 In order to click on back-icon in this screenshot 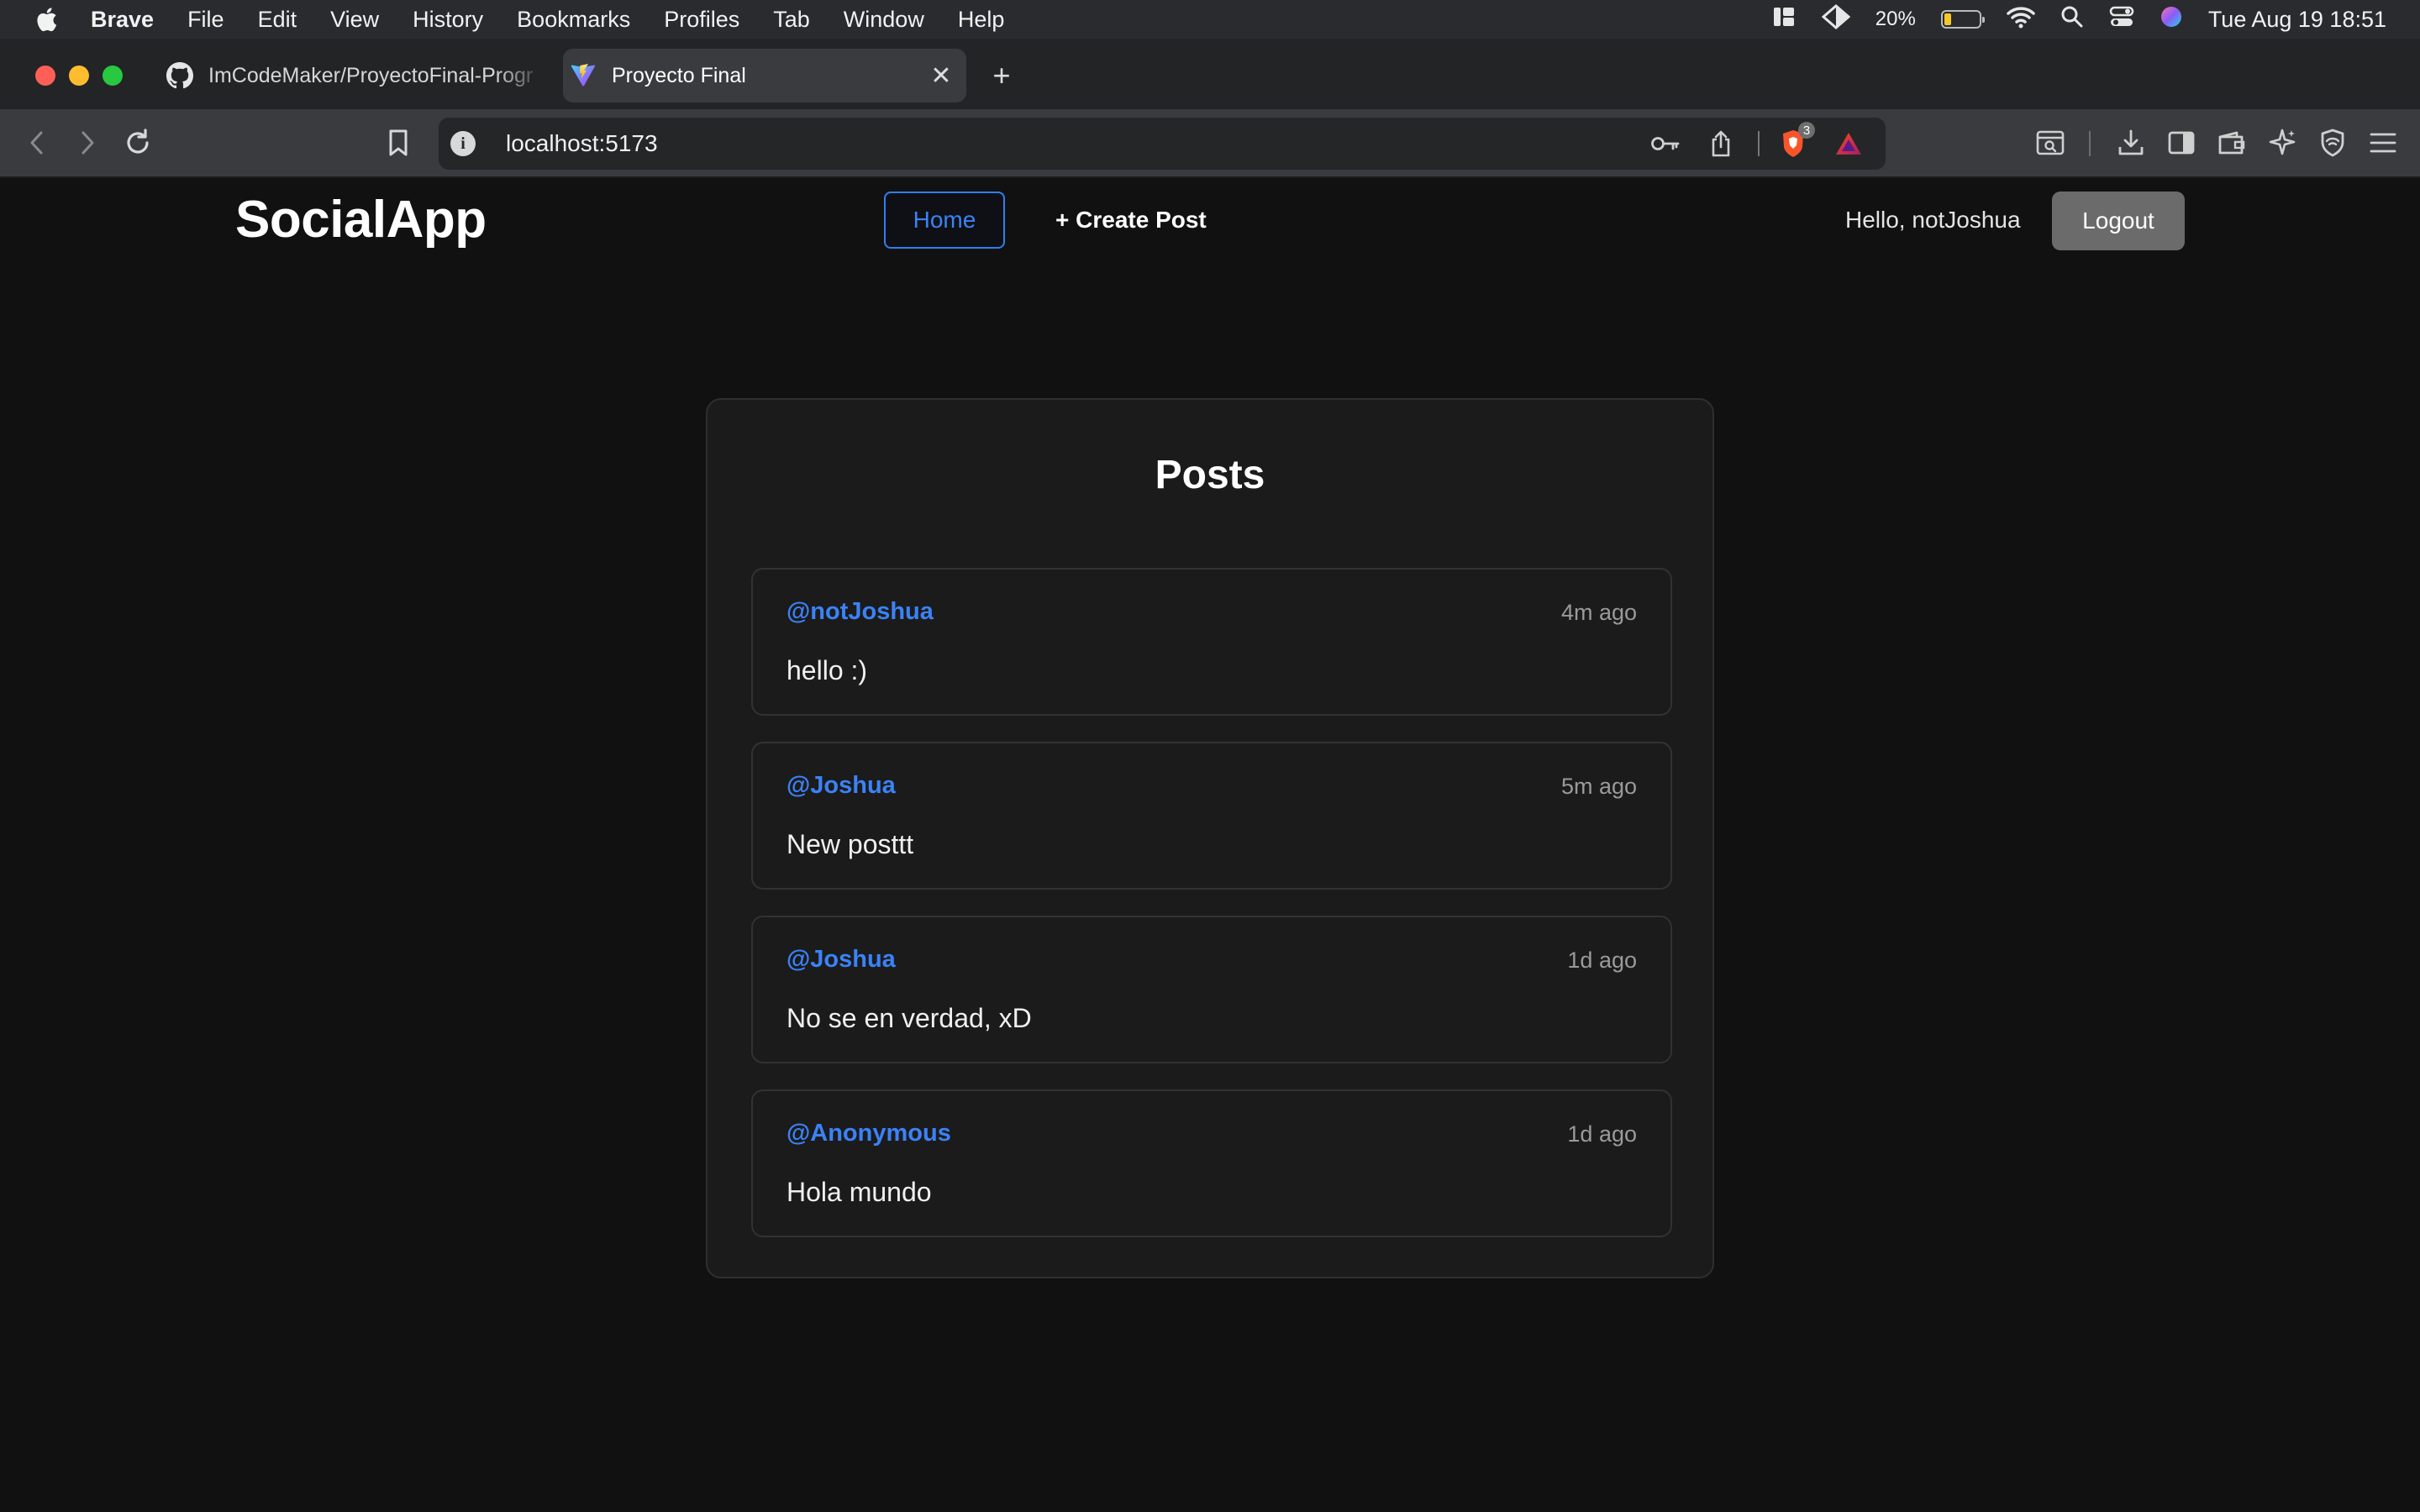, I will do `click(36, 142)`.